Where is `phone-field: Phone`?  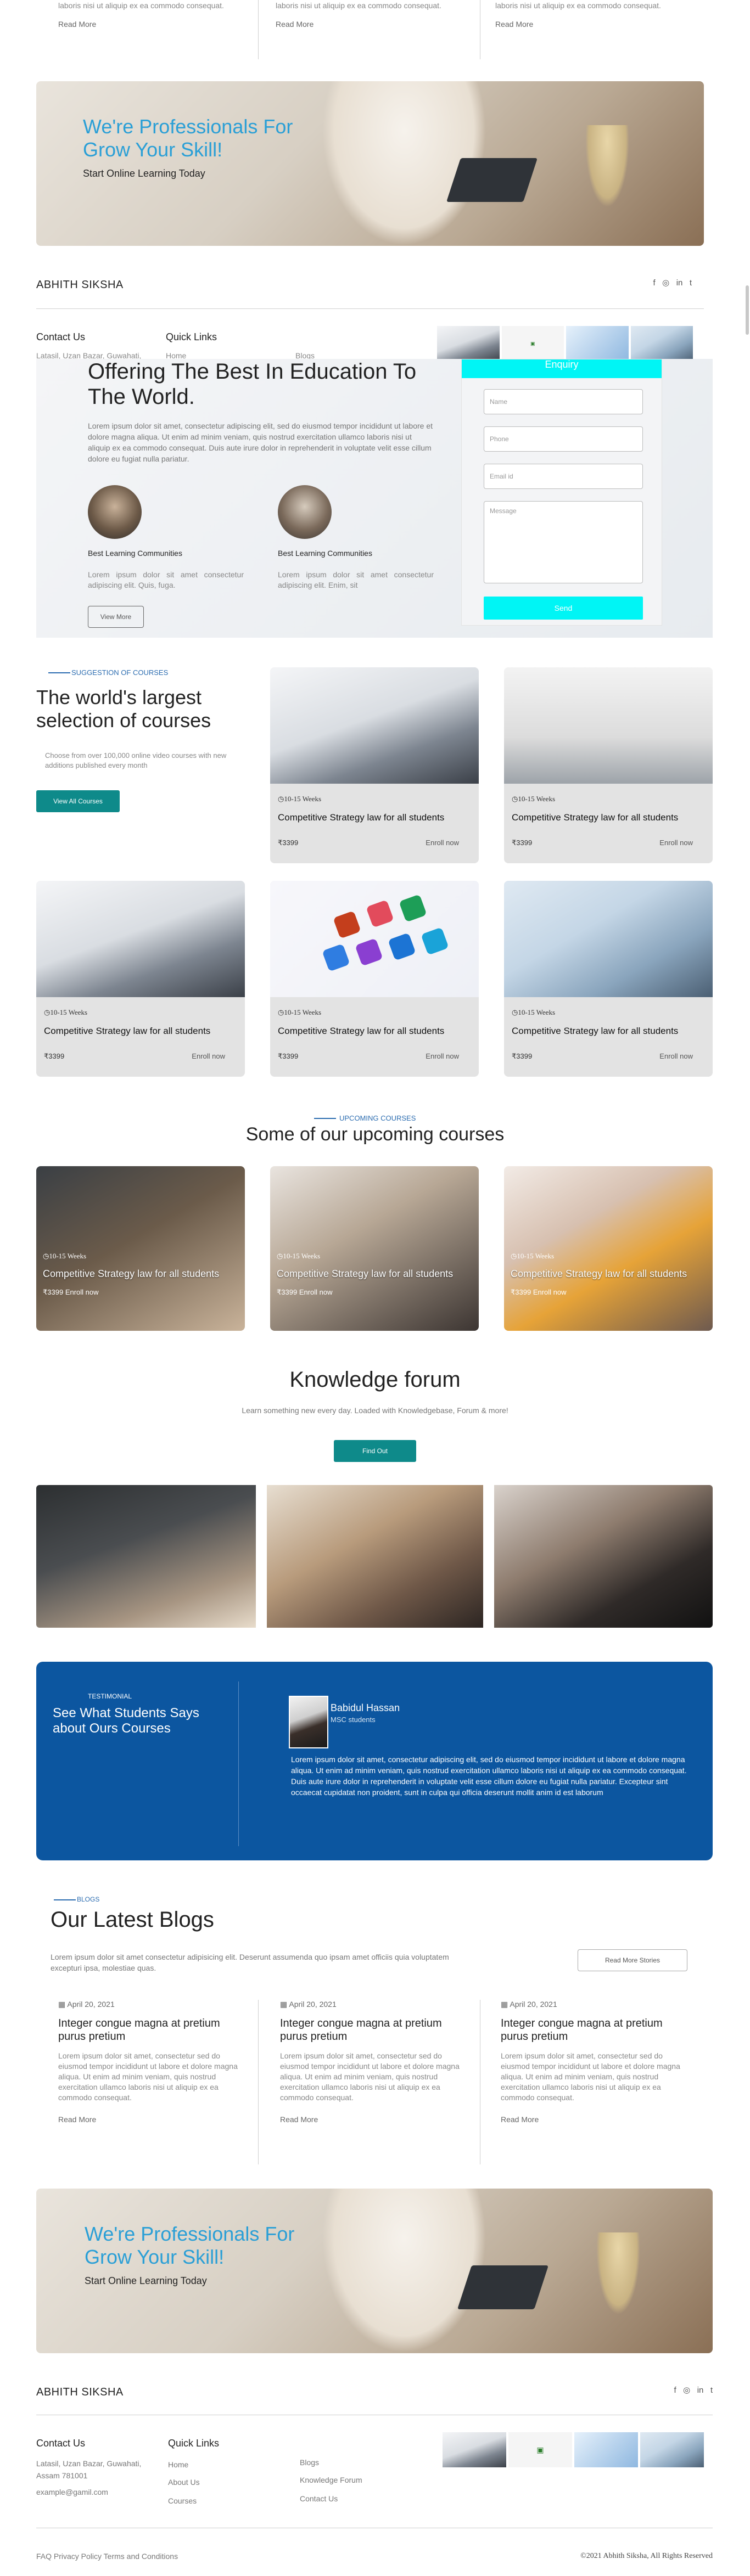 phone-field: Phone is located at coordinates (563, 439).